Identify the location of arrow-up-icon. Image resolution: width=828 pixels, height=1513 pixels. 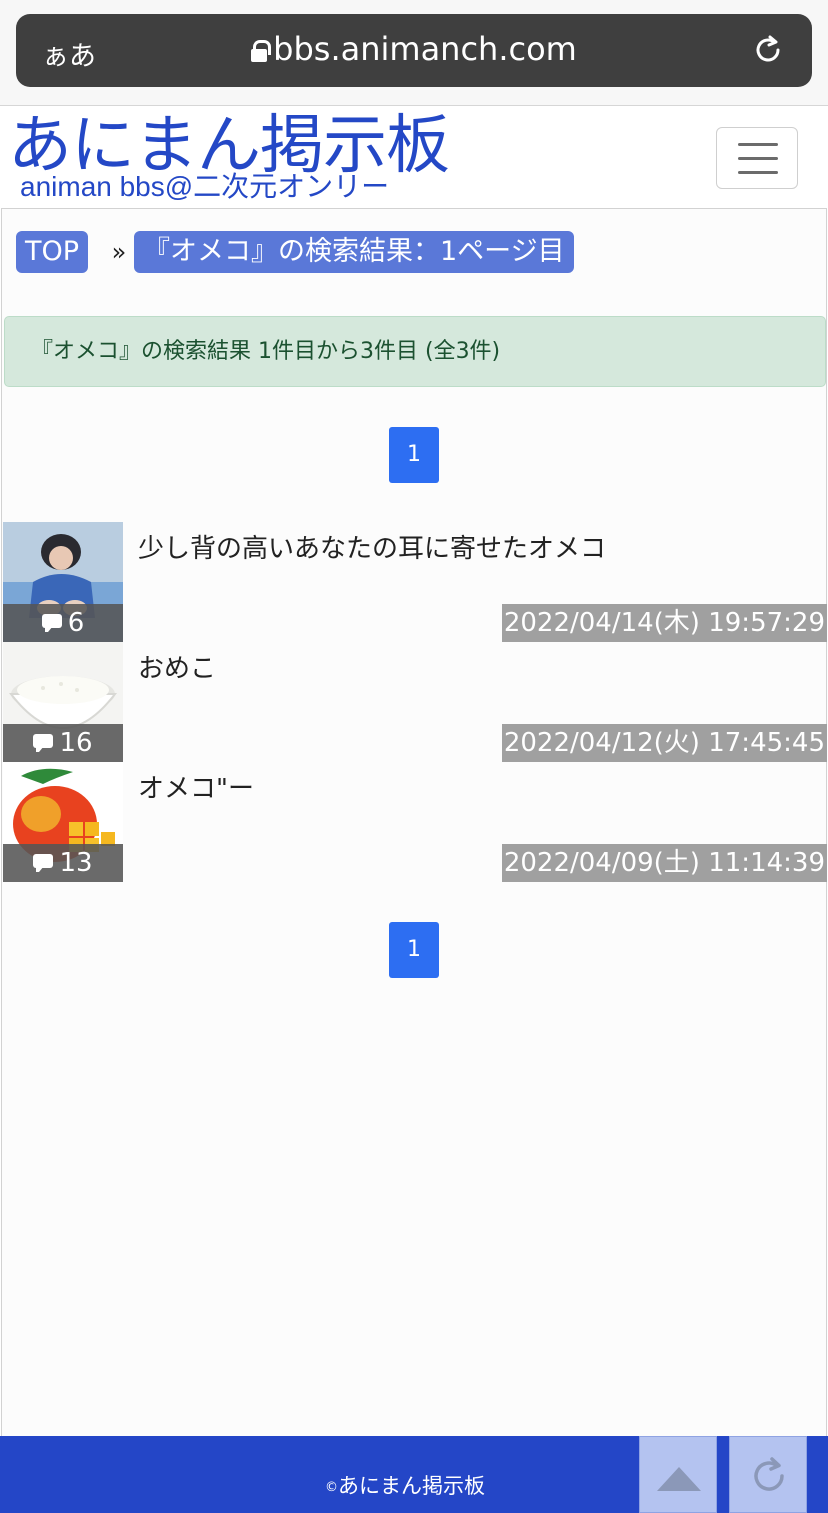
(679, 1479).